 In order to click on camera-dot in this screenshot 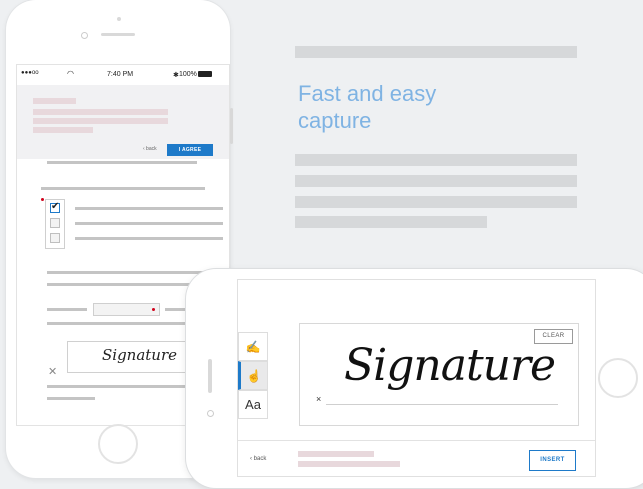, I will do `click(119, 19)`.